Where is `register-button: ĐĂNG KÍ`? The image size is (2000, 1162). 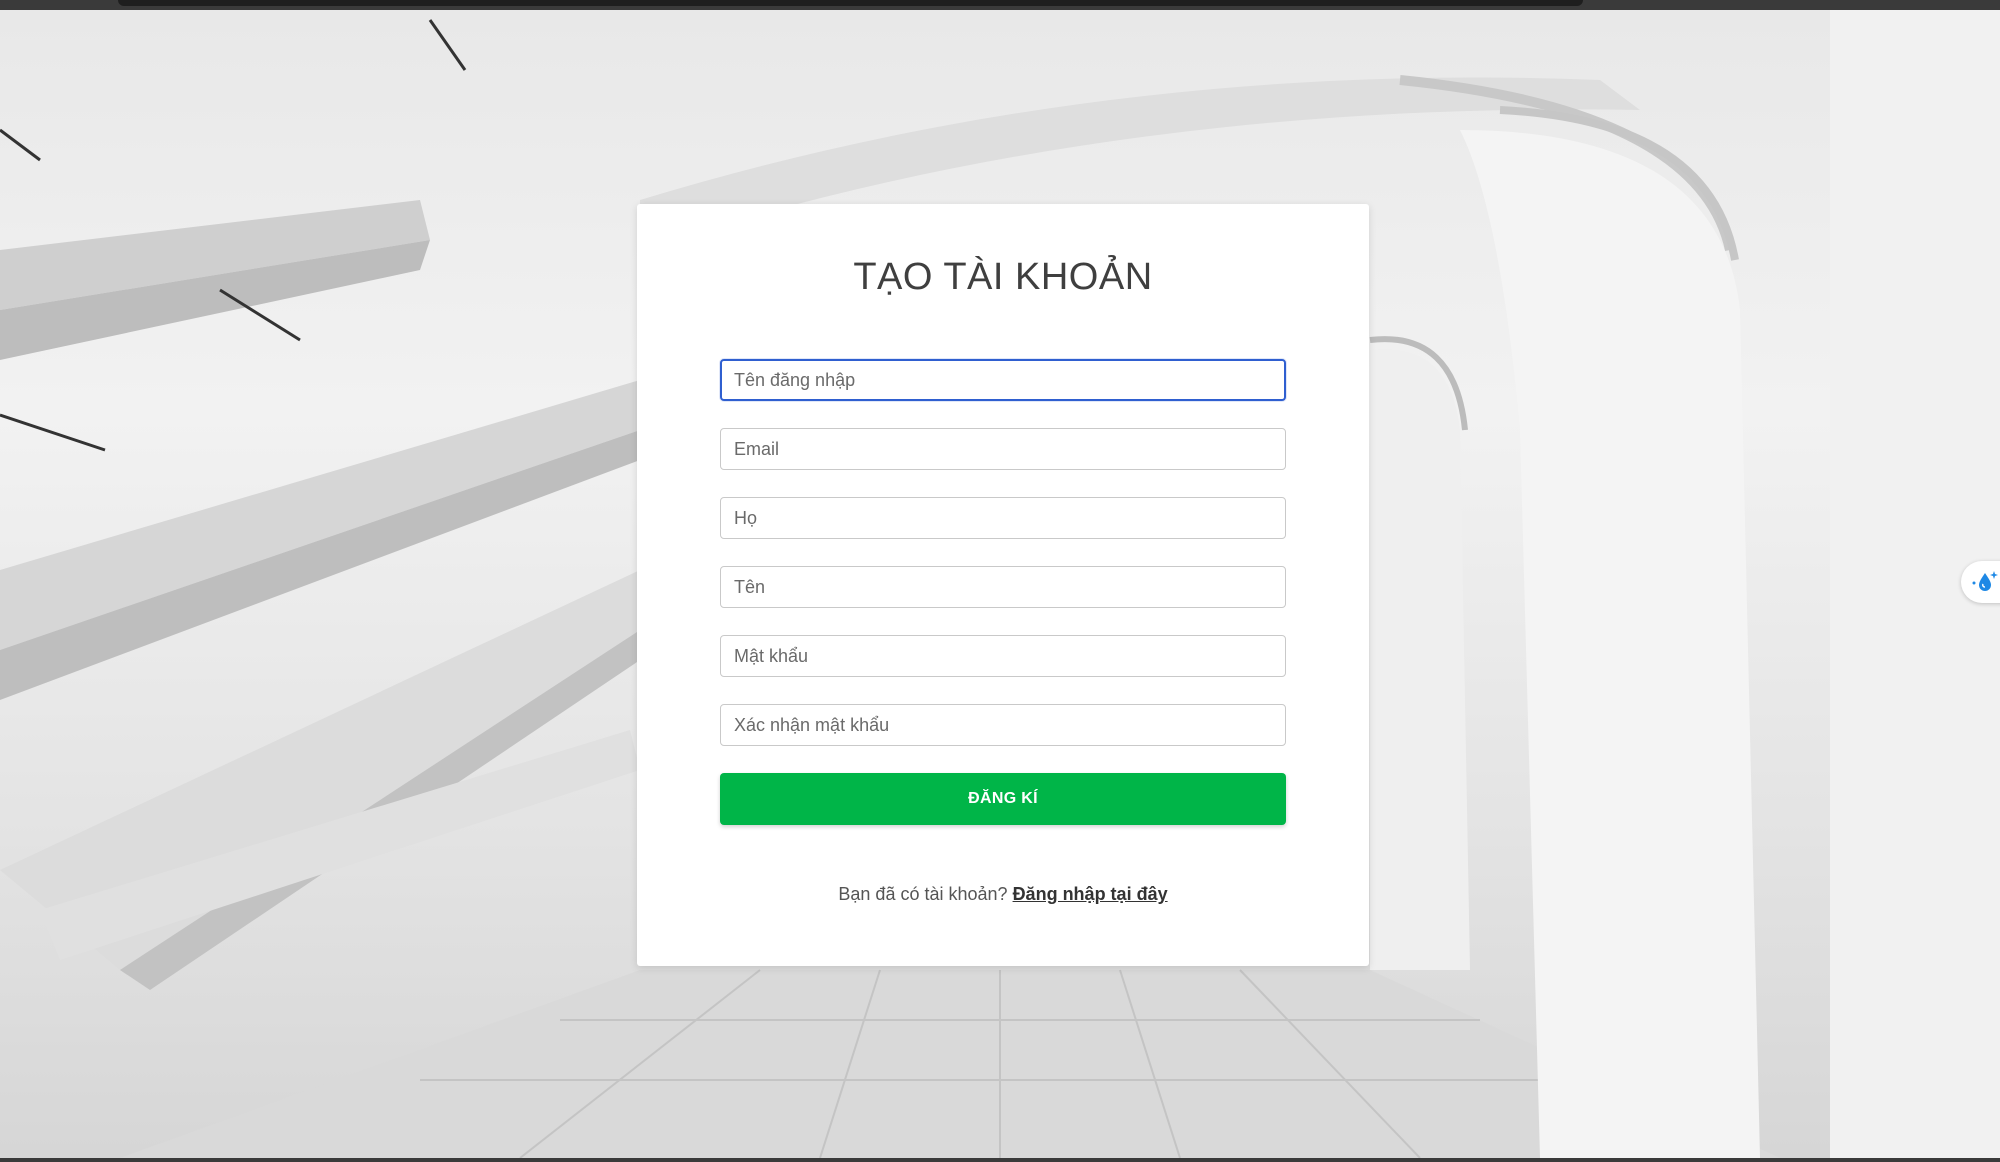
register-button: ĐĂNG KÍ is located at coordinates (1003, 799).